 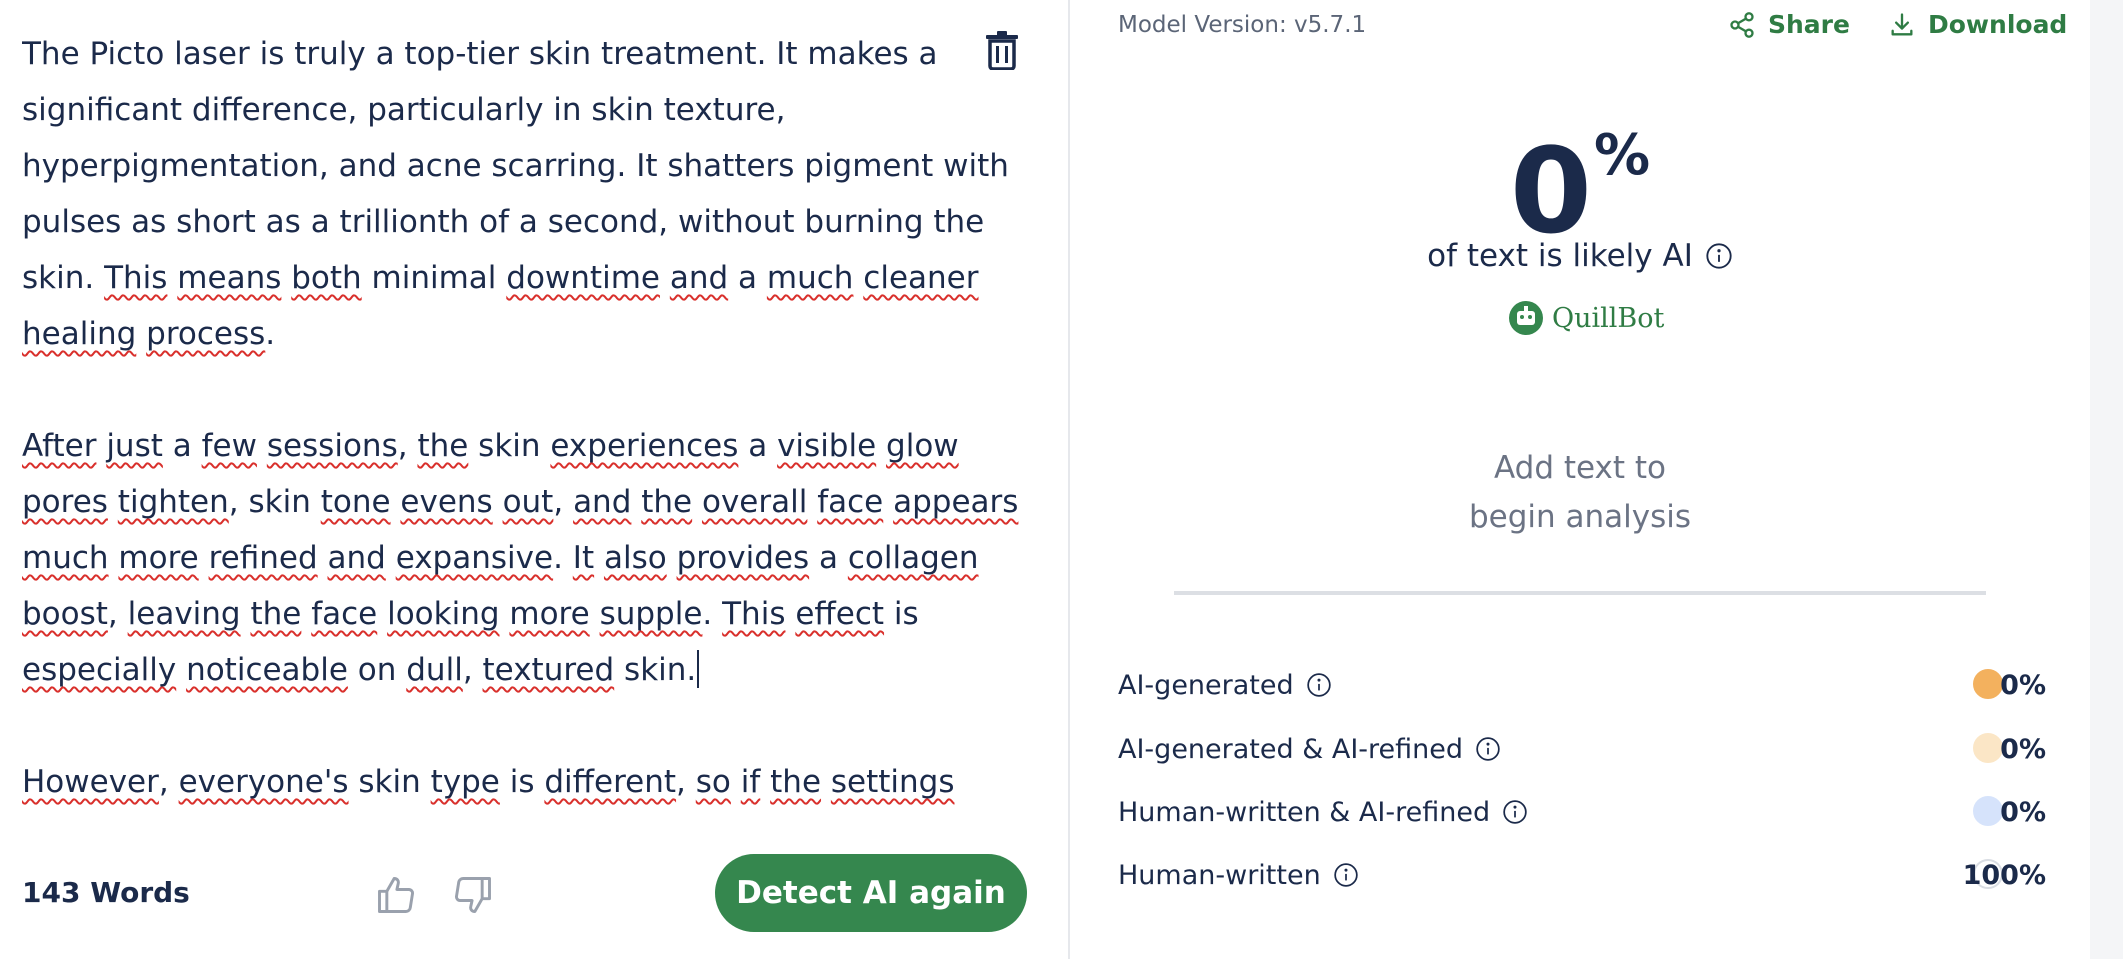 What do you see at coordinates (59, 446) in the screenshot?
I see `spellcheck-flagged-word: After` at bounding box center [59, 446].